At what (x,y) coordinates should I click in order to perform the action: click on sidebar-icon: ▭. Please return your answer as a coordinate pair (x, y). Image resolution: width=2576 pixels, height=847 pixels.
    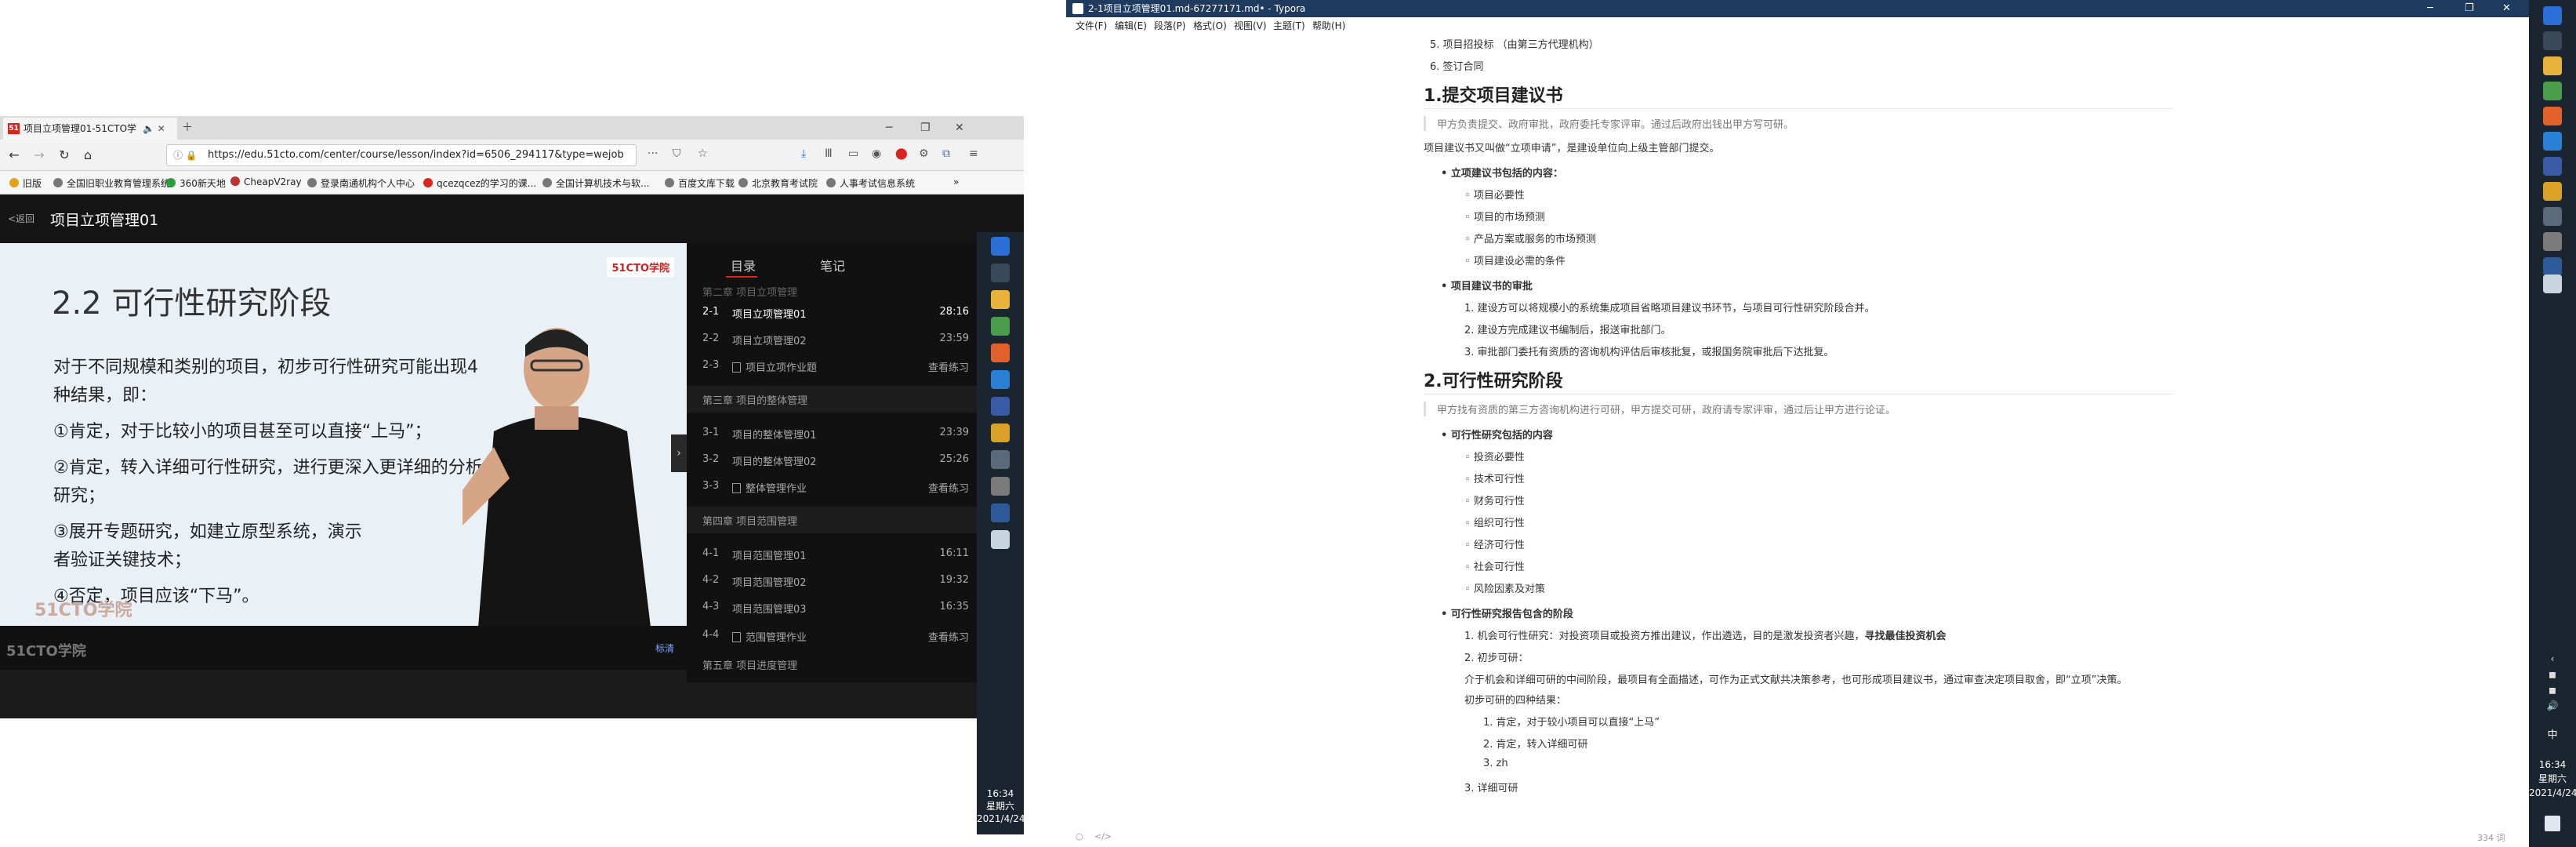
    Looking at the image, I should click on (853, 153).